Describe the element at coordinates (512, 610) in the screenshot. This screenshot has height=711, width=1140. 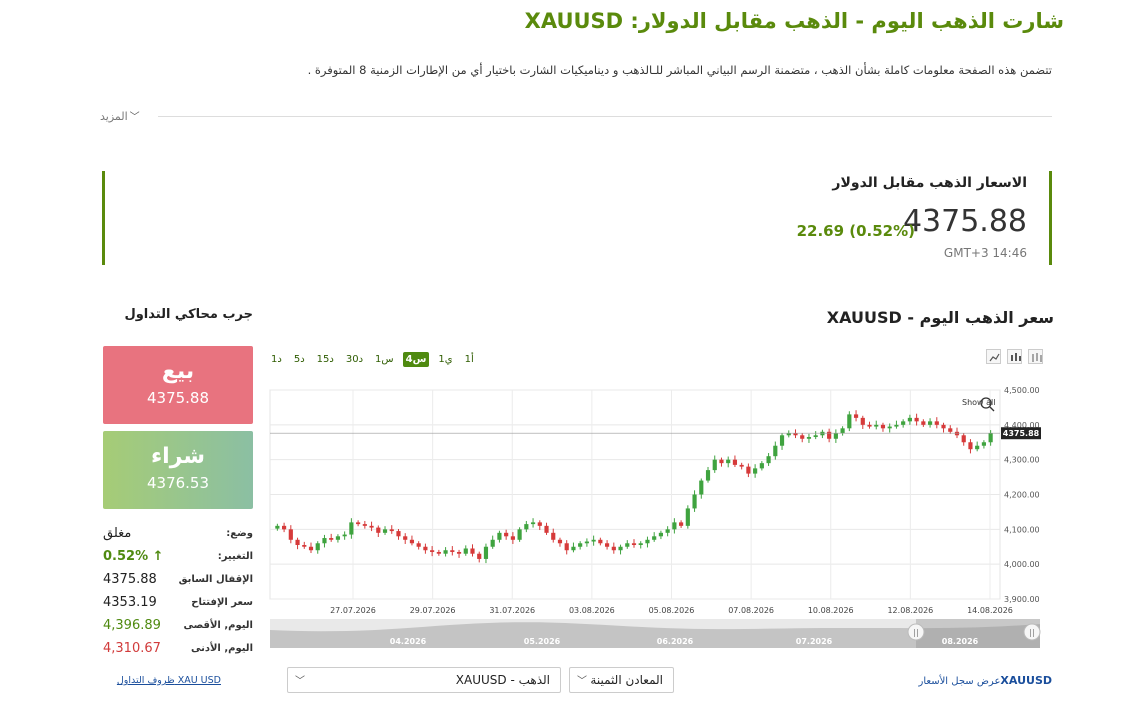
I see `x-tick-label: 31.07.2026` at that location.